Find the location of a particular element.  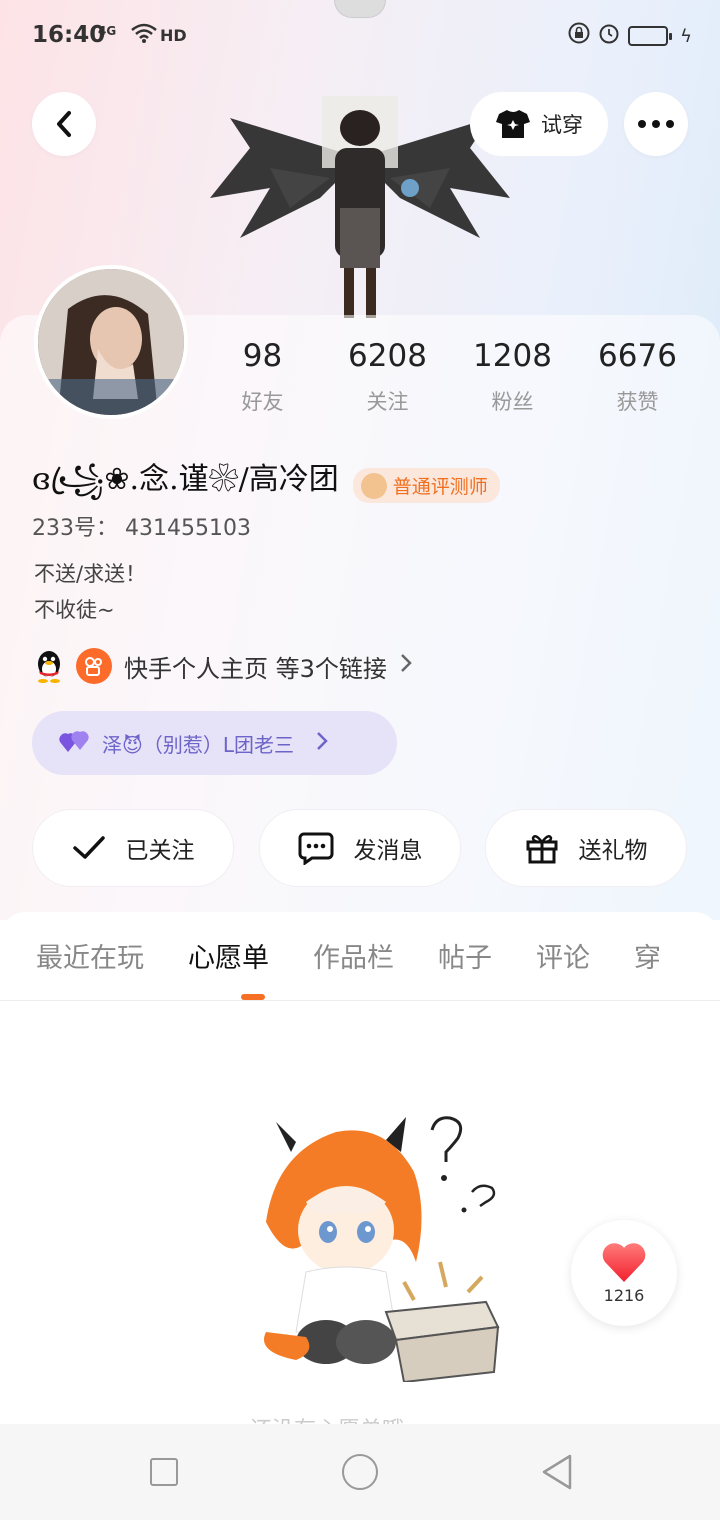

stat-friends: 98 好友 is located at coordinates (262, 377).